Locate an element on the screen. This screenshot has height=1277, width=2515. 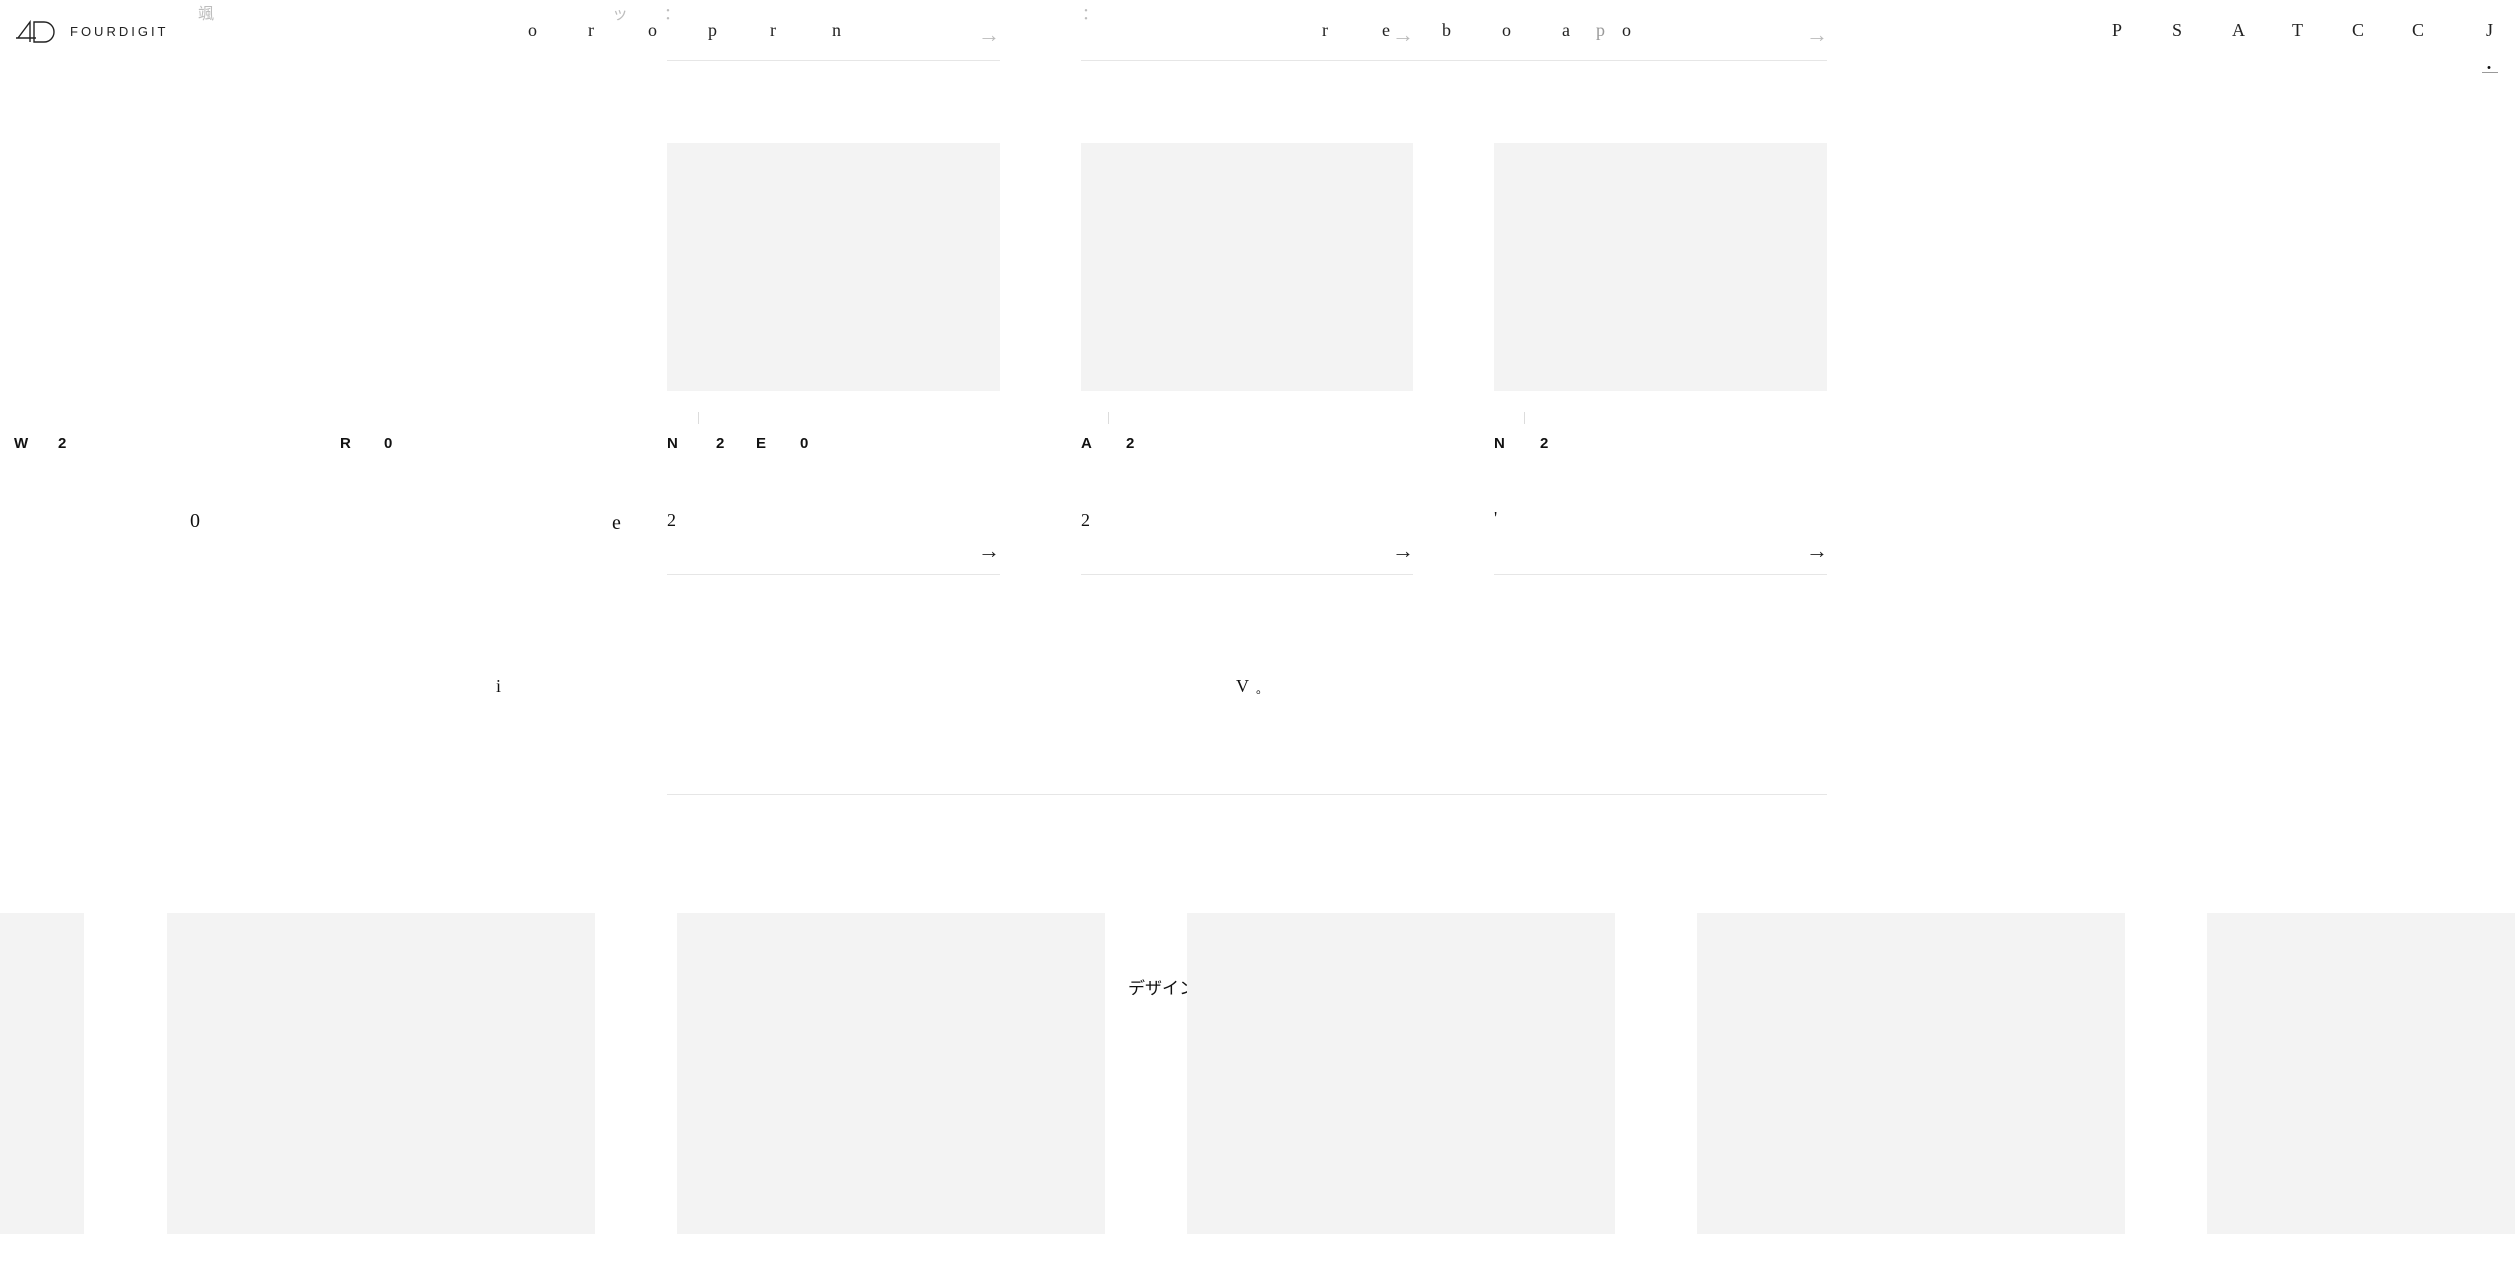
section-text-char: i is located at coordinates (499, 686).